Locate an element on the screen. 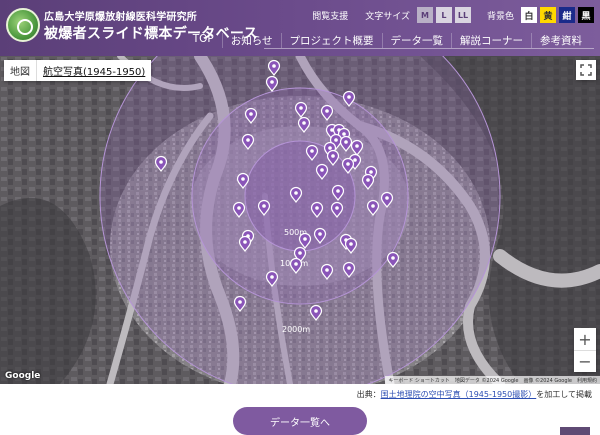  data-list-button: データ一覧へ is located at coordinates (300, 421).